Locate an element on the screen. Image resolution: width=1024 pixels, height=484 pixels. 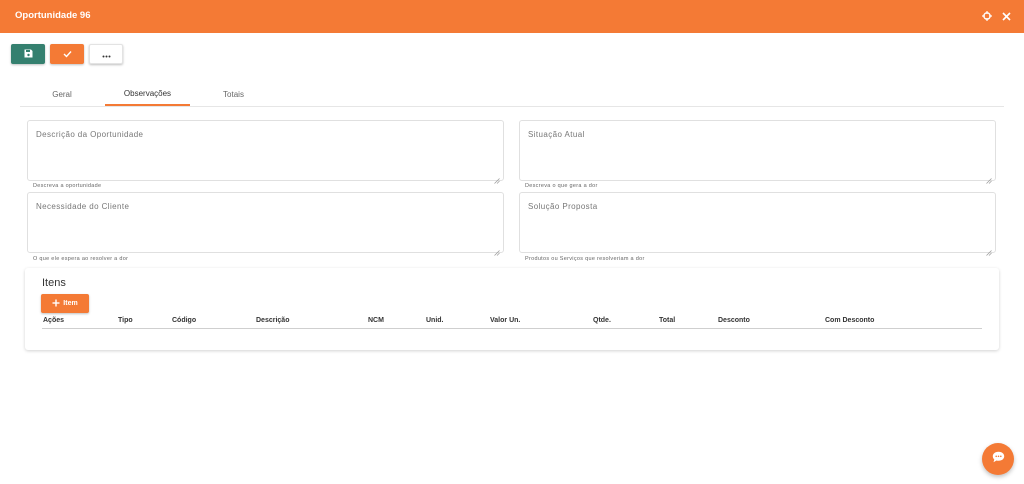
column-header: Ações is located at coordinates (53, 320).